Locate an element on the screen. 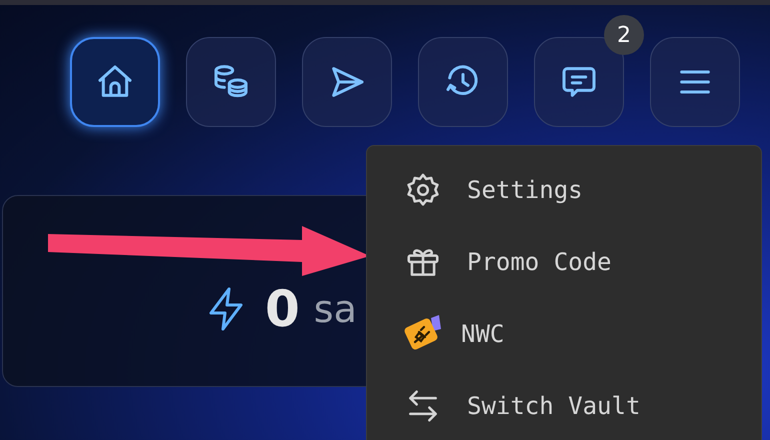  menu-item: Settings is located at coordinates (564, 190).